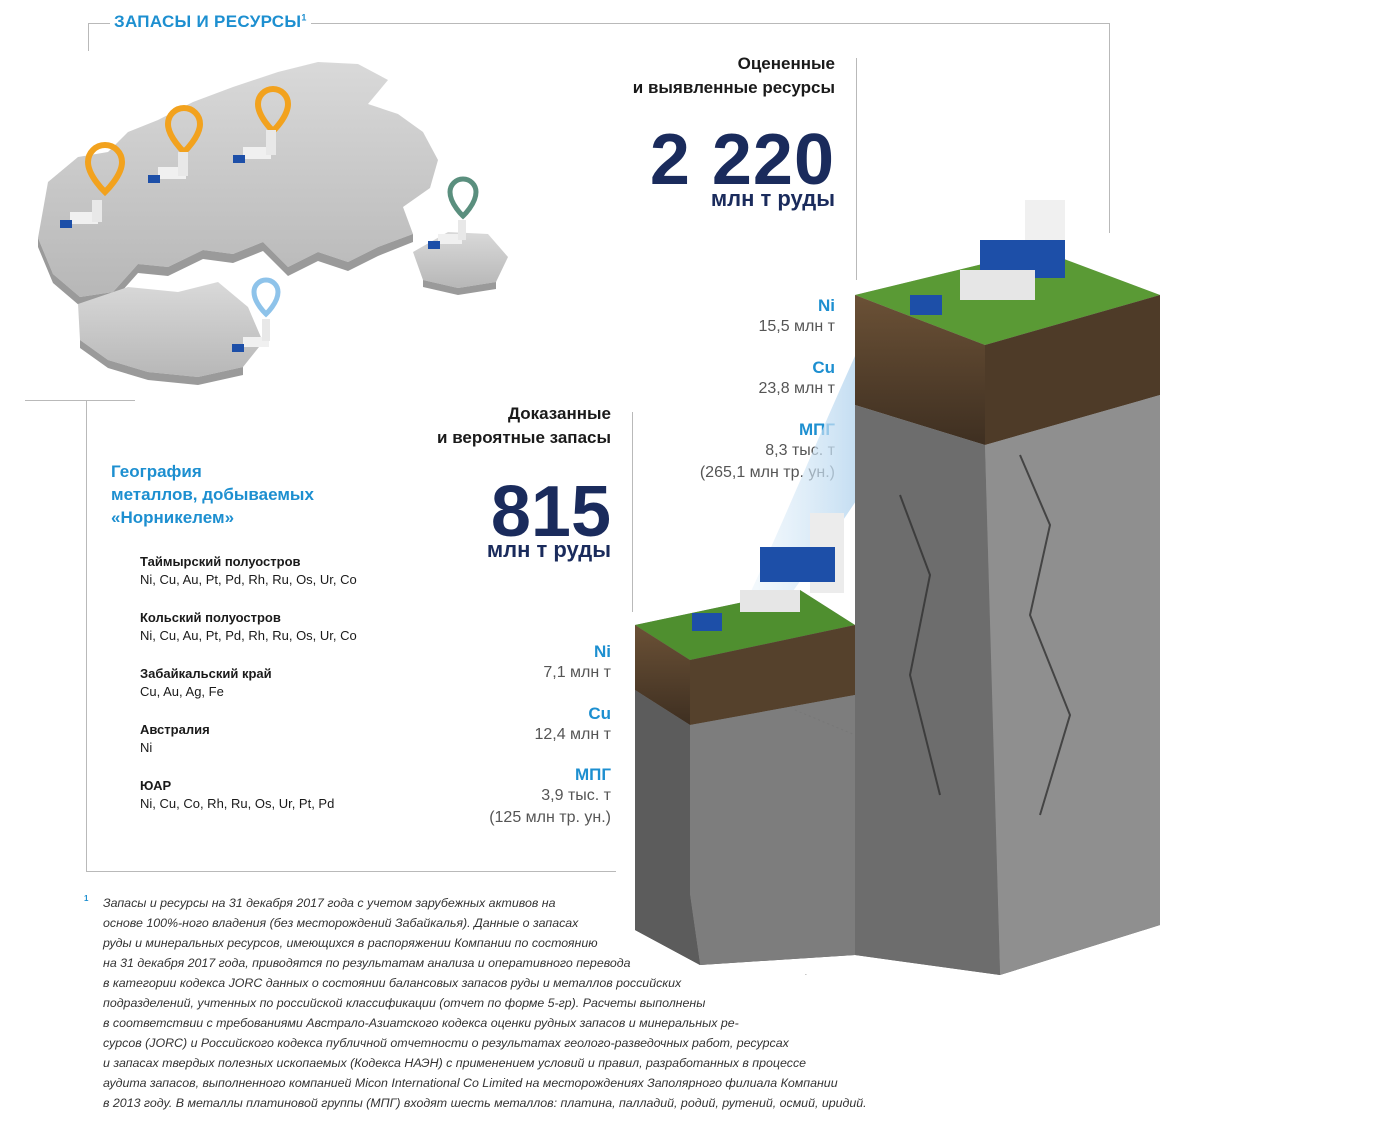 This screenshot has width=1383, height=1129. What do you see at coordinates (86, 636) in the screenshot?
I see `frame-left-line-bottom` at bounding box center [86, 636].